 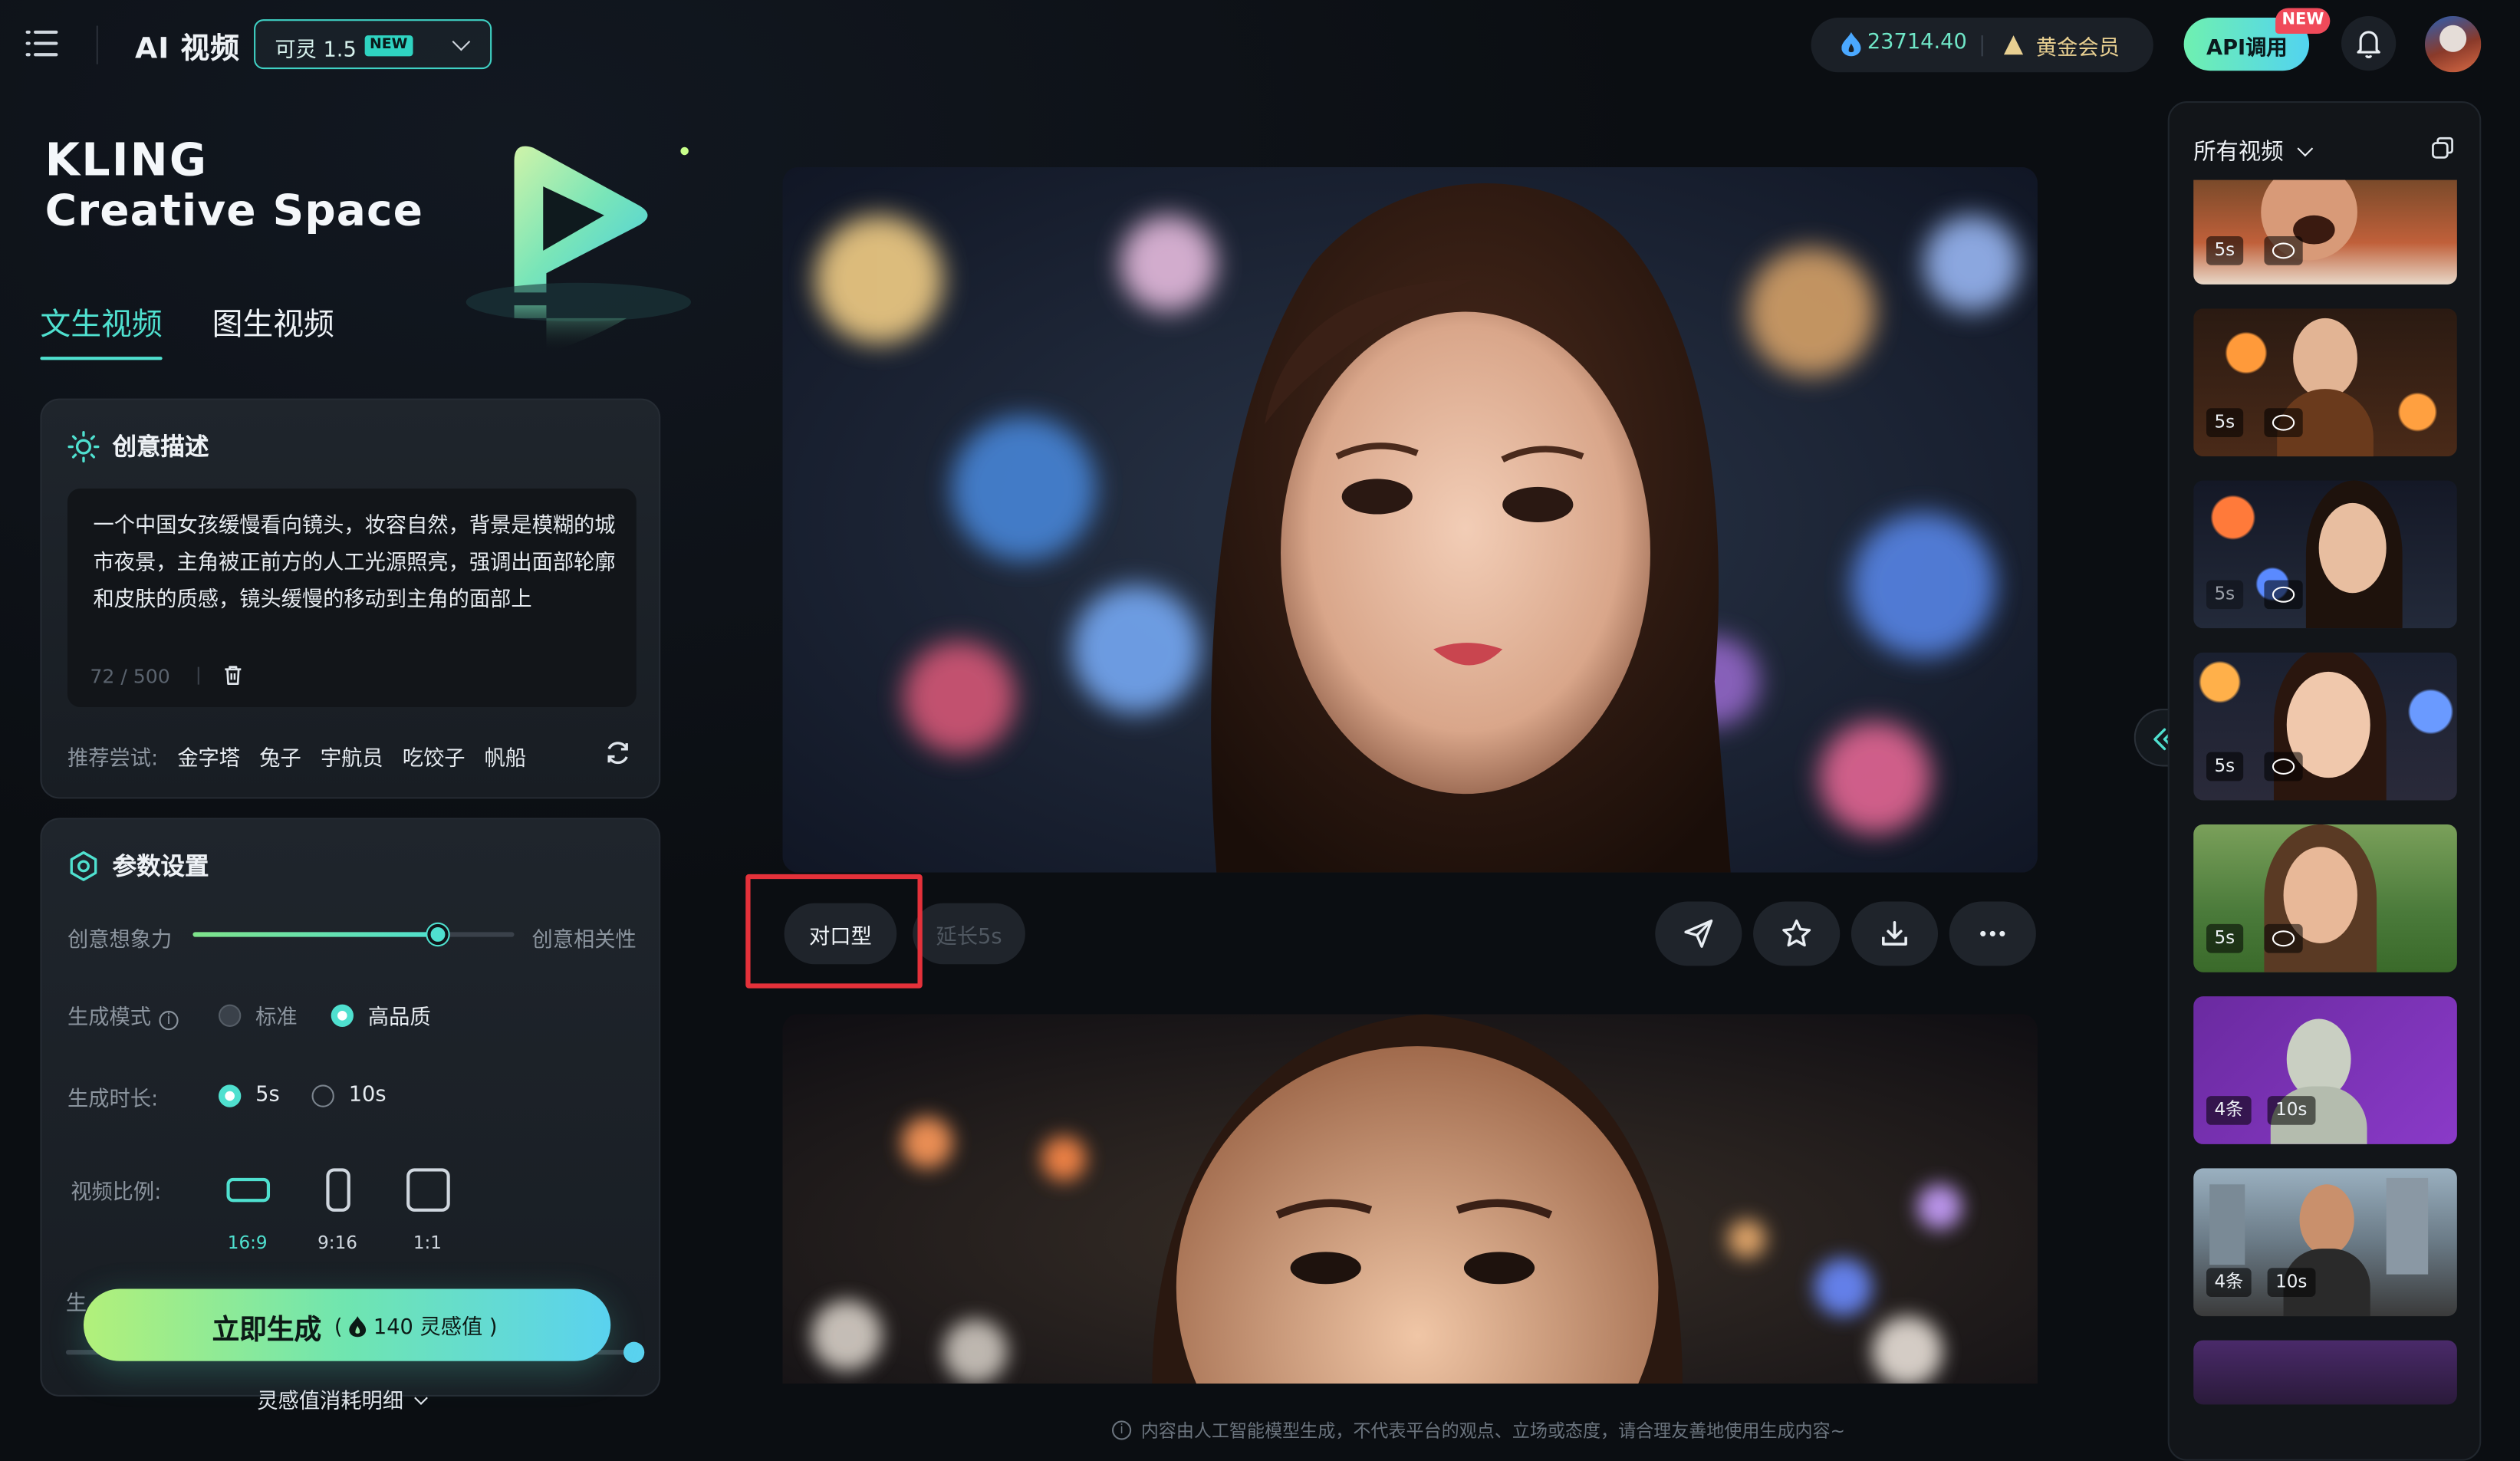 What do you see at coordinates (234, 211) in the screenshot?
I see `brand-subtitle: Creative Space` at bounding box center [234, 211].